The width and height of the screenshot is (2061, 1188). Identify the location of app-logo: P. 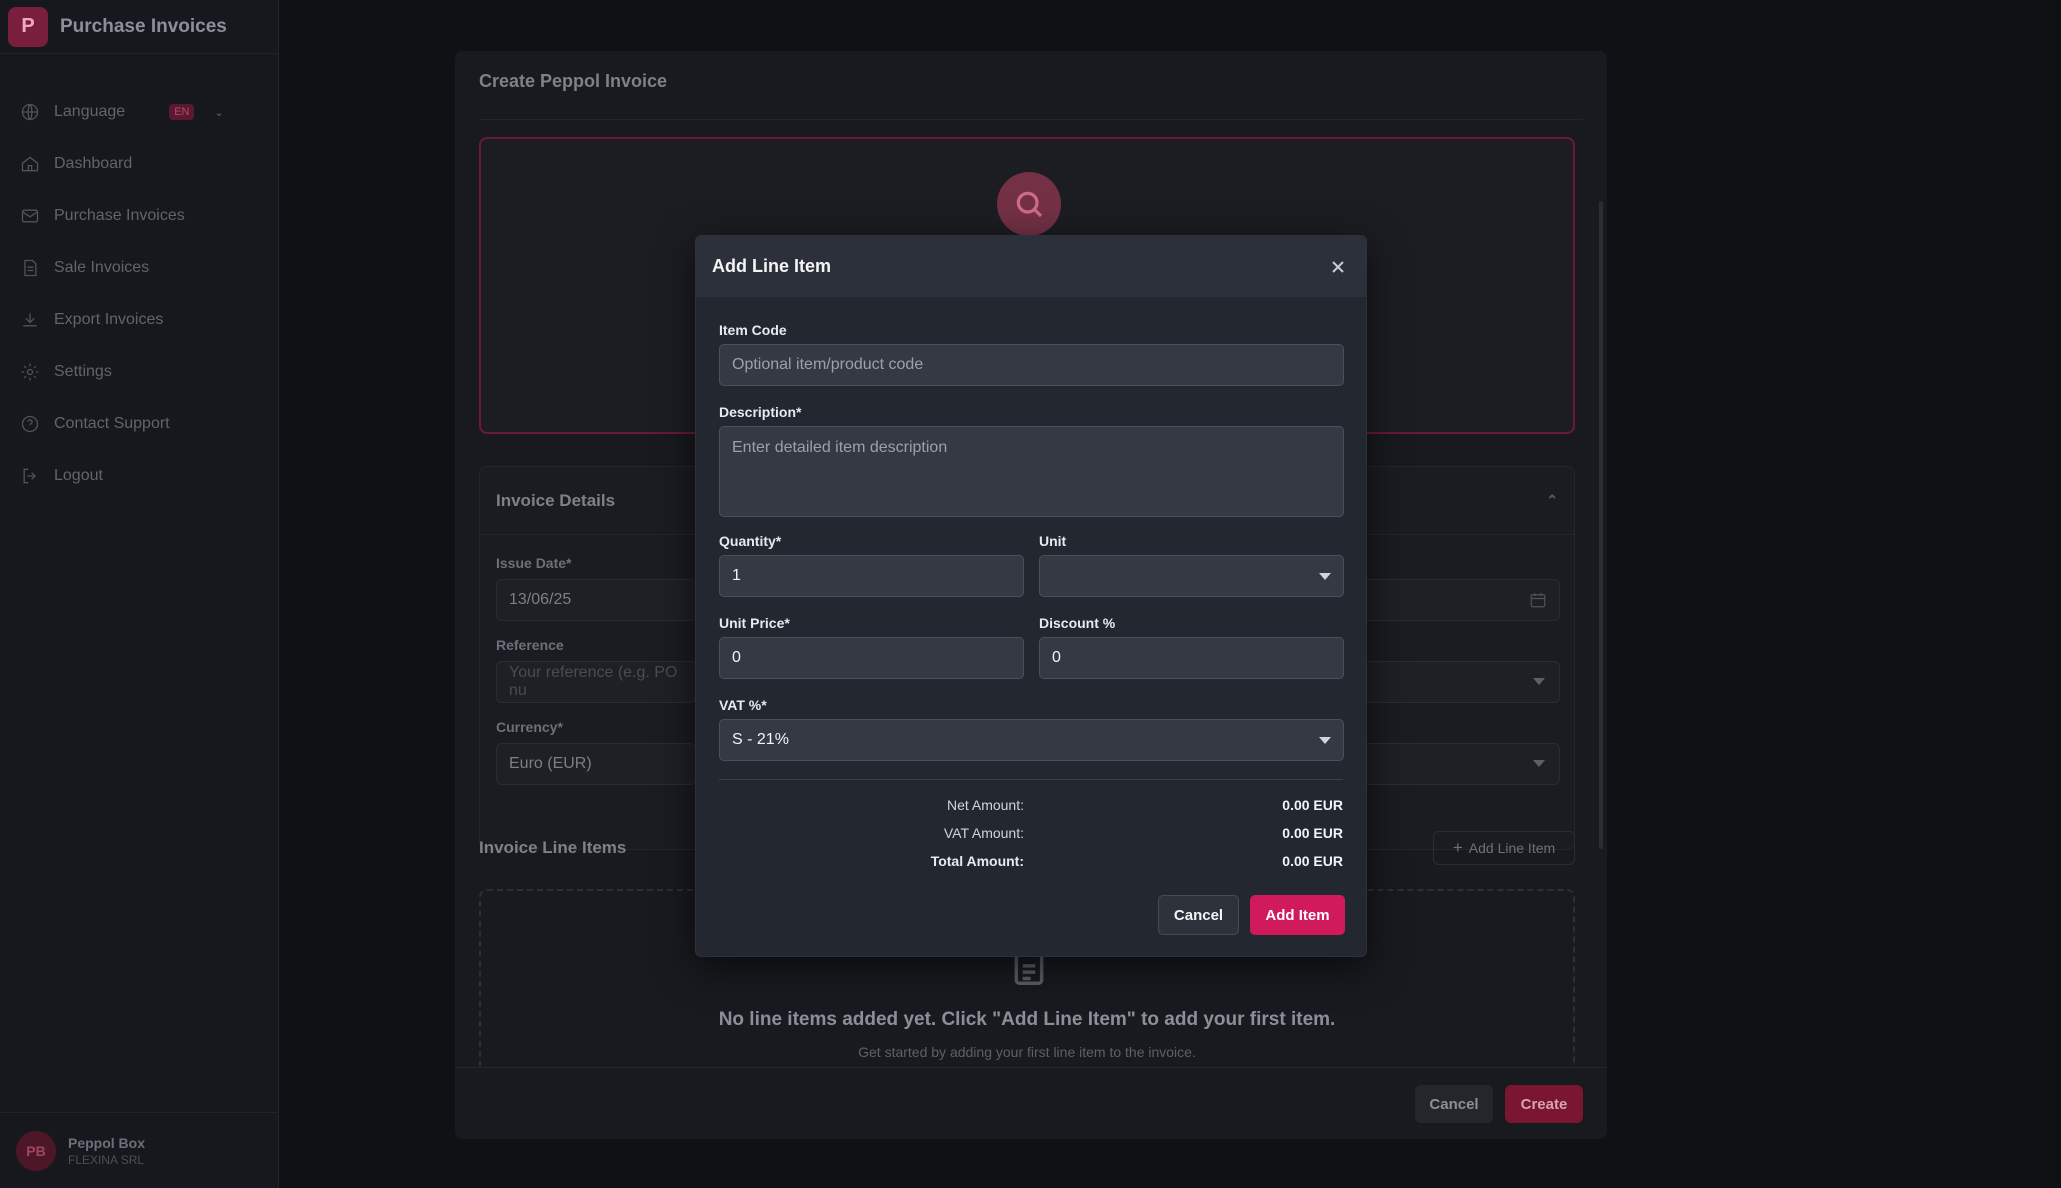
(28, 26).